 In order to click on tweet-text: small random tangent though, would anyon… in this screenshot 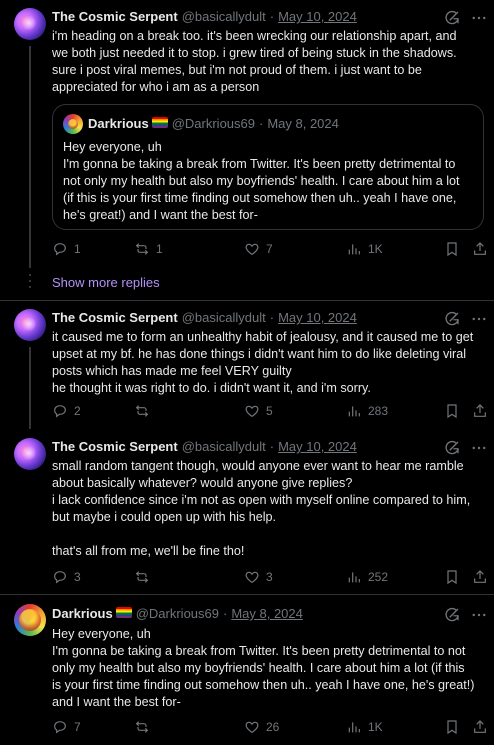, I will do `click(261, 508)`.